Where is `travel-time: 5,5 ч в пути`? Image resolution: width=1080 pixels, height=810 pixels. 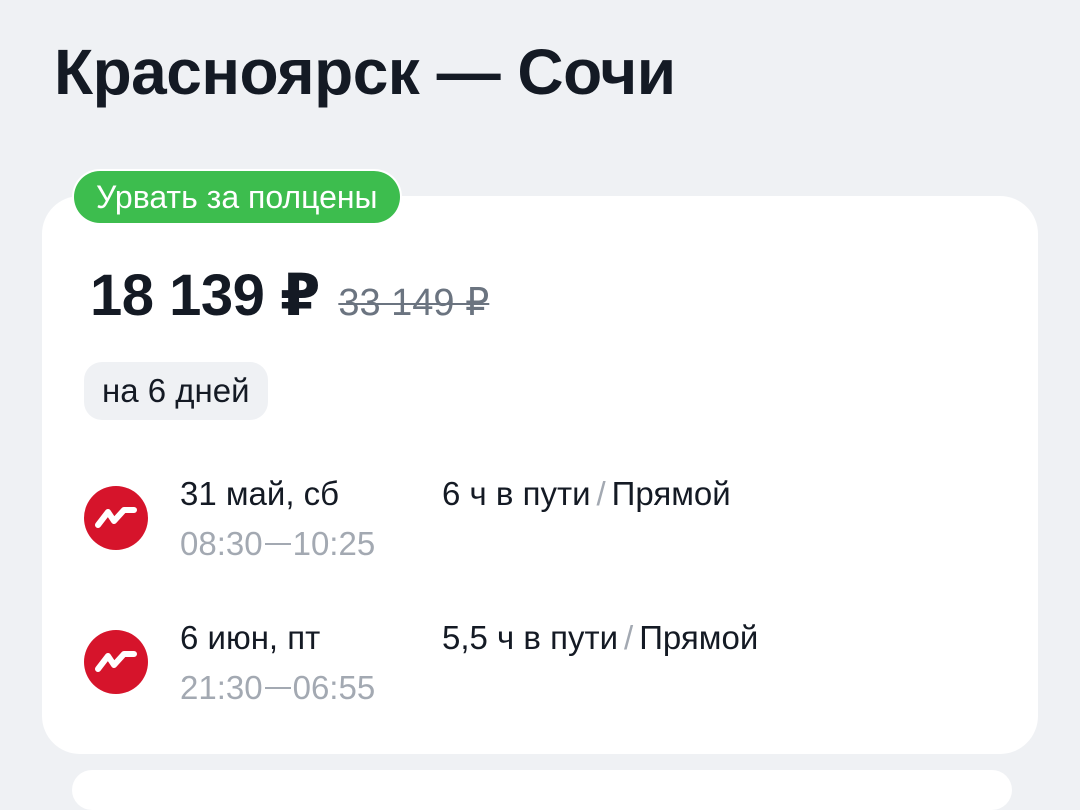 travel-time: 5,5 ч в пути is located at coordinates (530, 637).